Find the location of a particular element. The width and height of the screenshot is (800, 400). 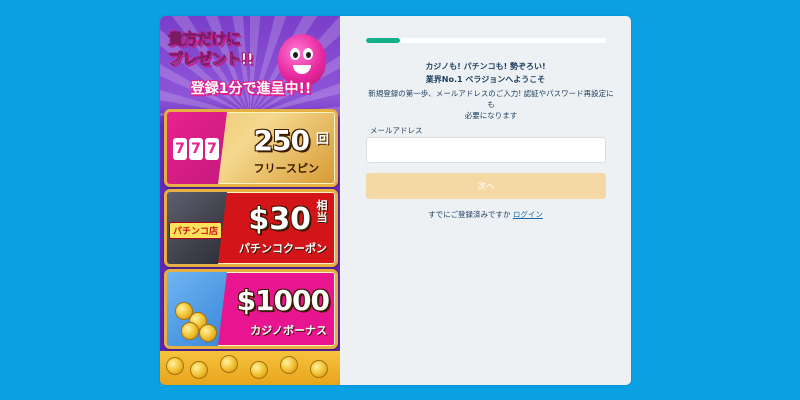

offer-amount: $30 is located at coordinates (279, 219).